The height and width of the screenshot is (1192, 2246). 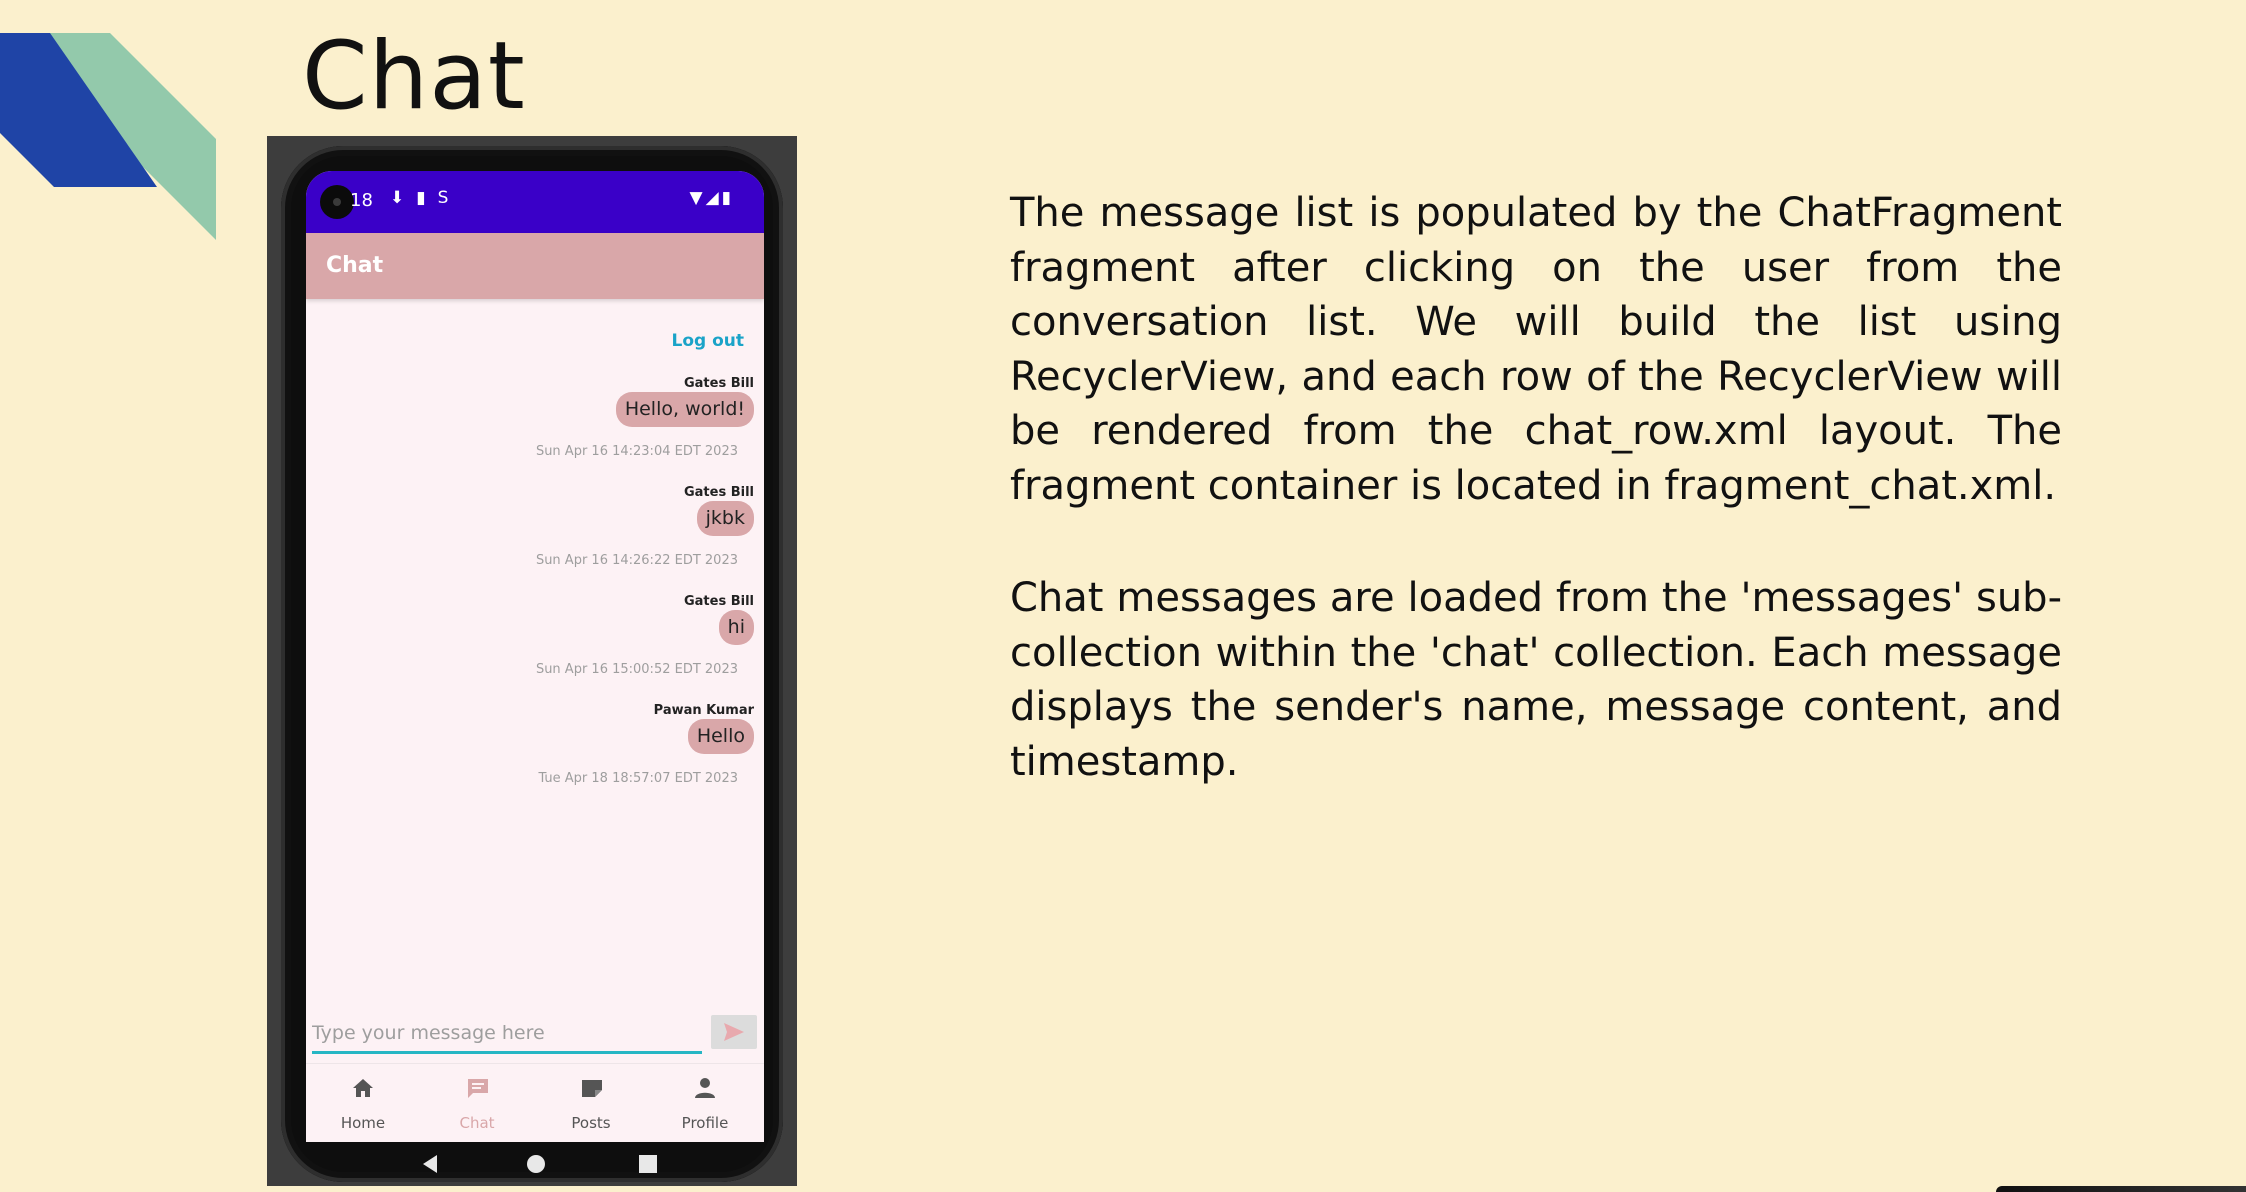 I want to click on corner-decoration, so click(x=108, y=136).